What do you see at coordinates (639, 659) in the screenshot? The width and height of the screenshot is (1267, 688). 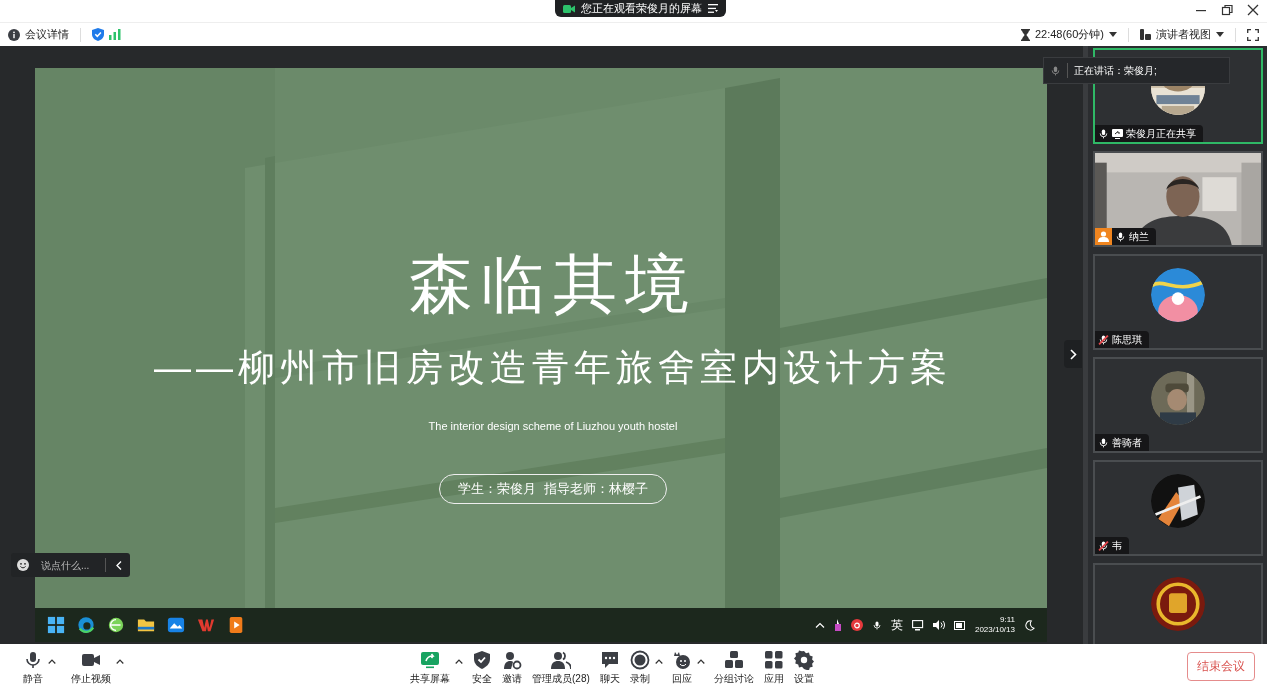 I see `record-icon` at bounding box center [639, 659].